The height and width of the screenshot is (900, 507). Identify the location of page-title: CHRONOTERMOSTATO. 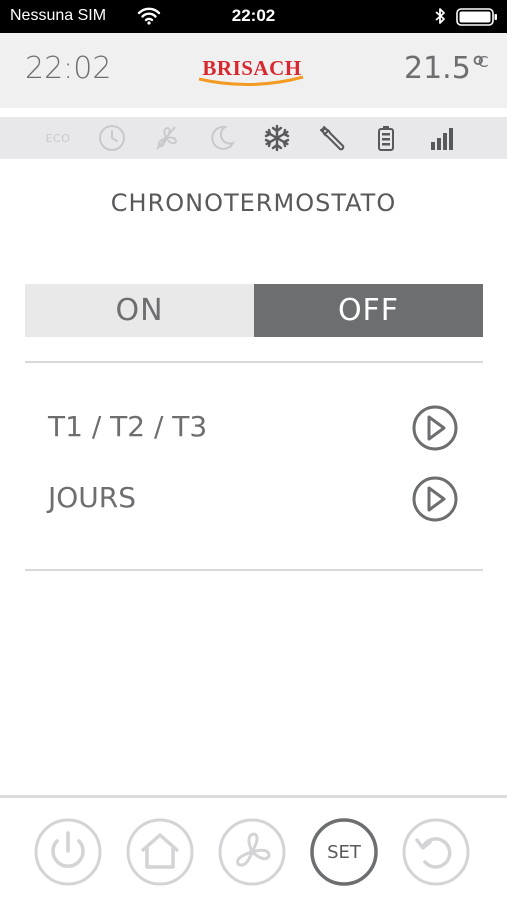
(253, 203).